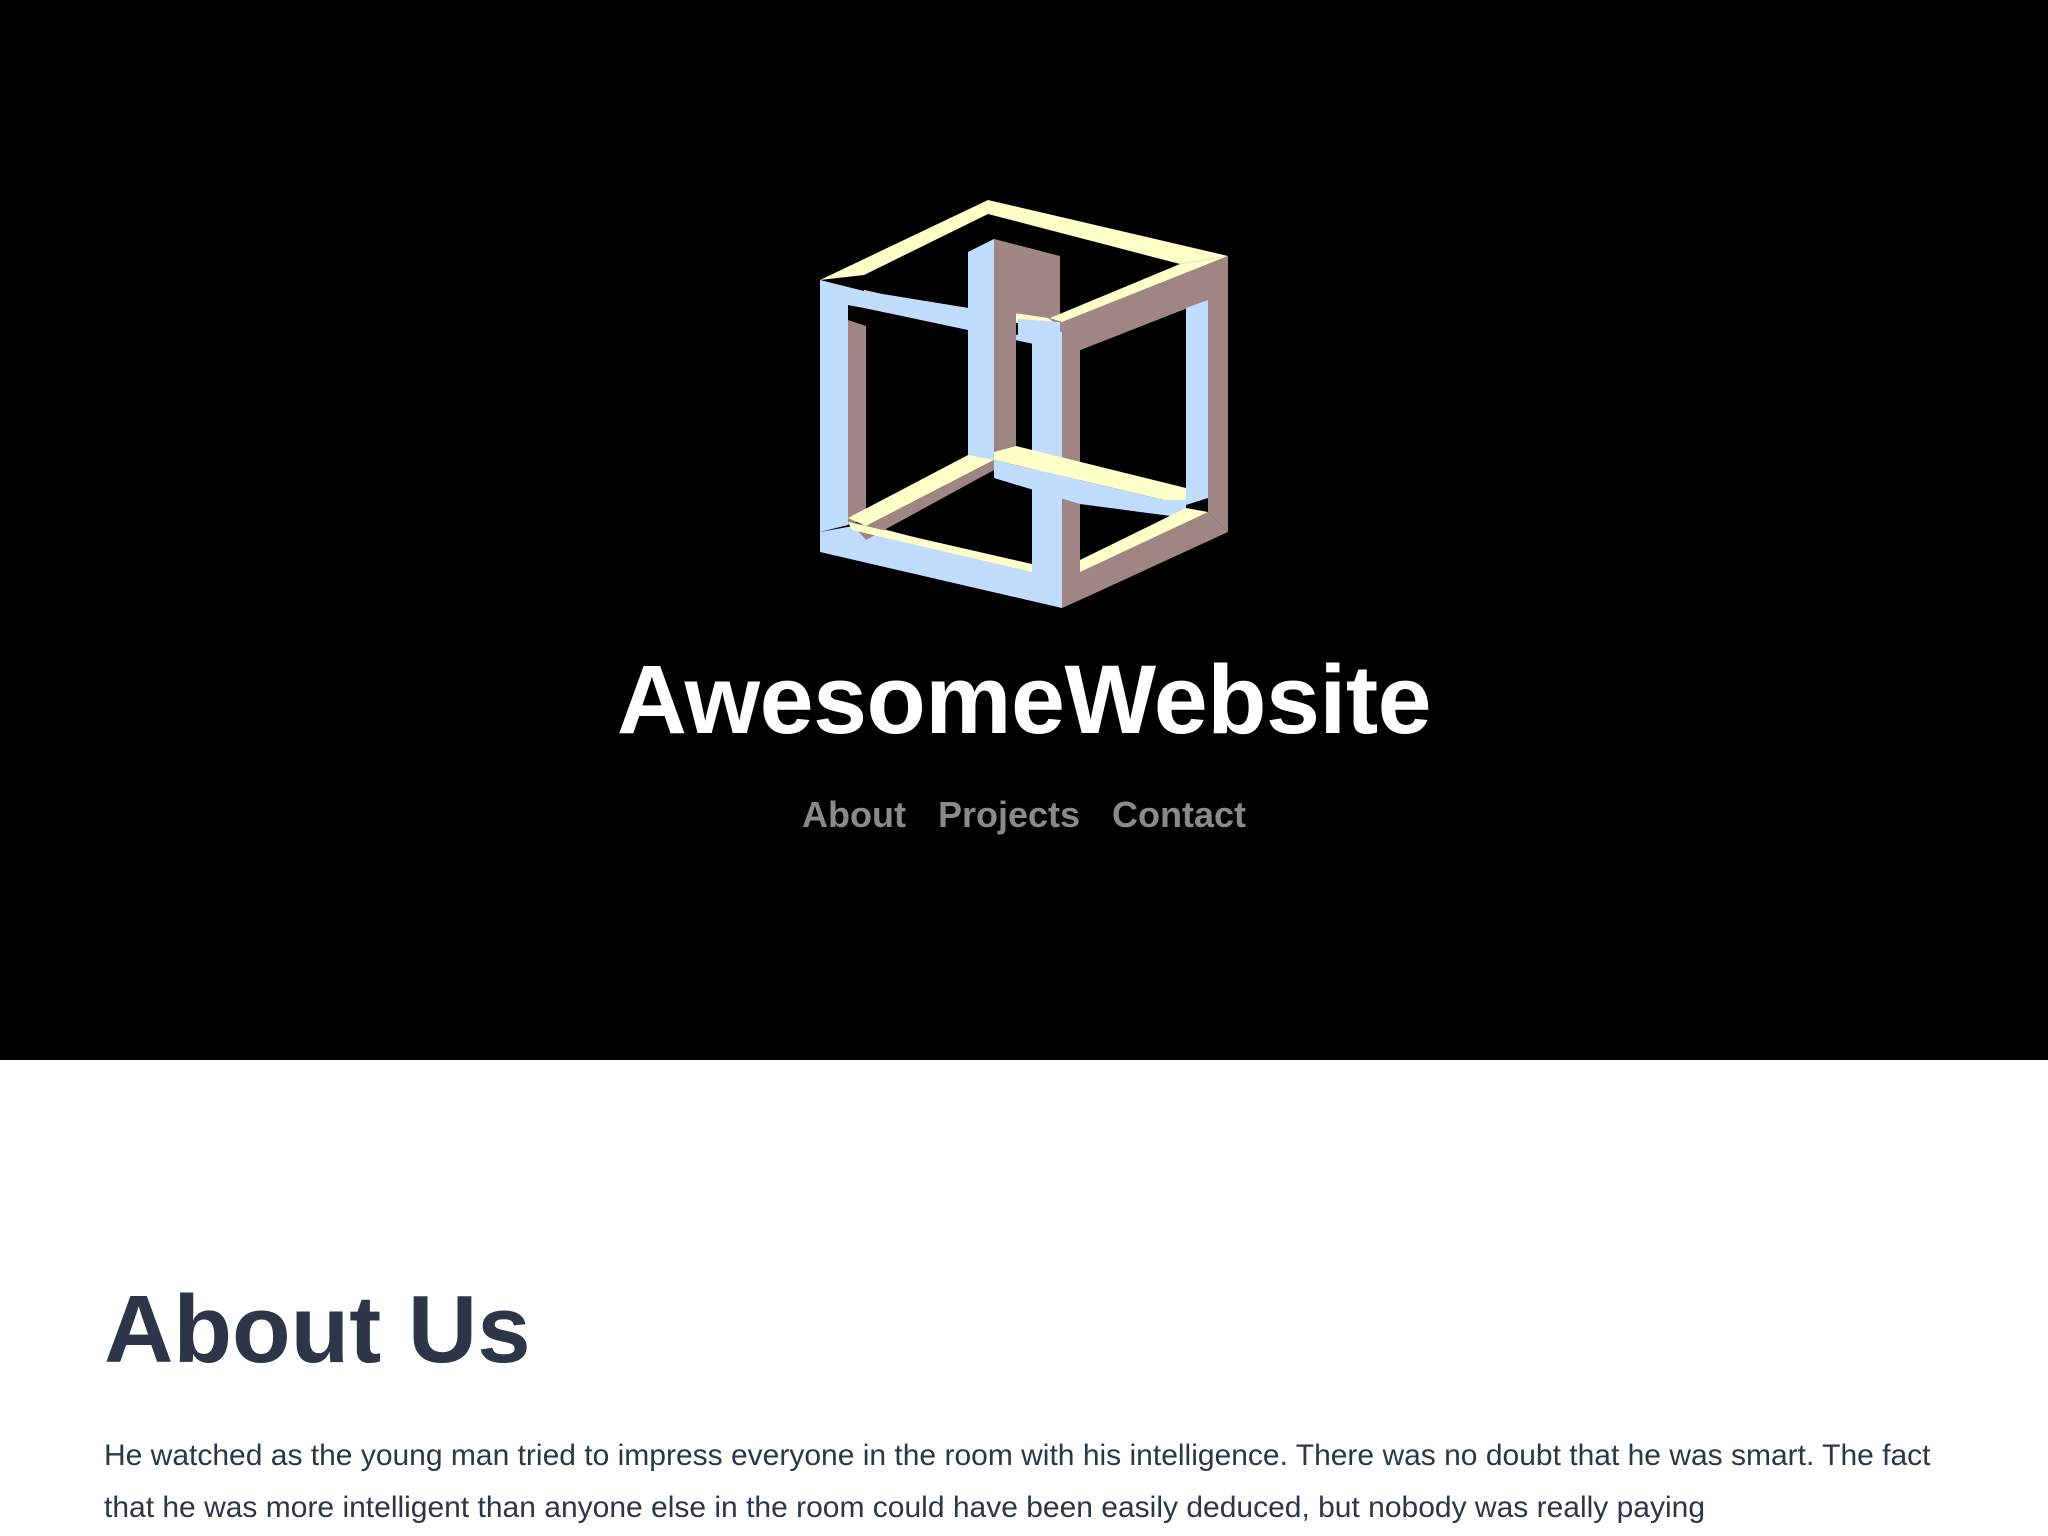 This screenshot has width=2048, height=1536. Describe the element at coordinates (1024, 404) in the screenshot. I see `impossible-cube-icon` at that location.